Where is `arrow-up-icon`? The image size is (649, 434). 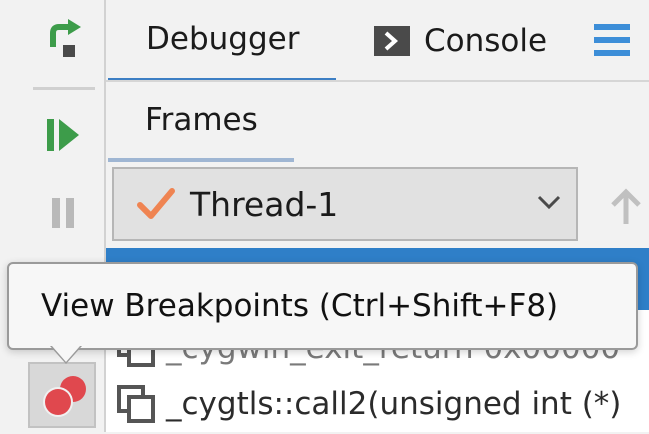 arrow-up-icon is located at coordinates (626, 209).